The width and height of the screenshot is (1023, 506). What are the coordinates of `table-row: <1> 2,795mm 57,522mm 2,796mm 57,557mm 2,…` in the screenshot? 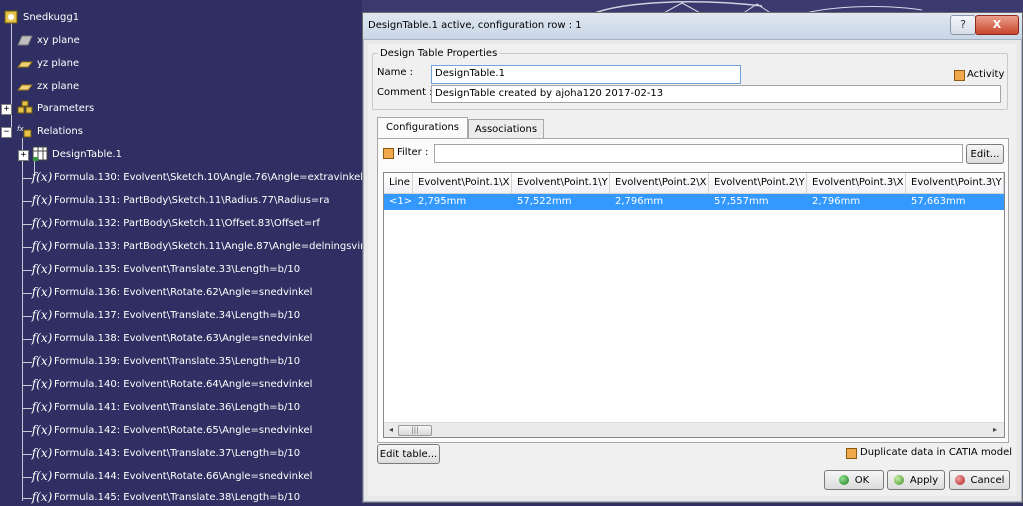 It's located at (694, 202).